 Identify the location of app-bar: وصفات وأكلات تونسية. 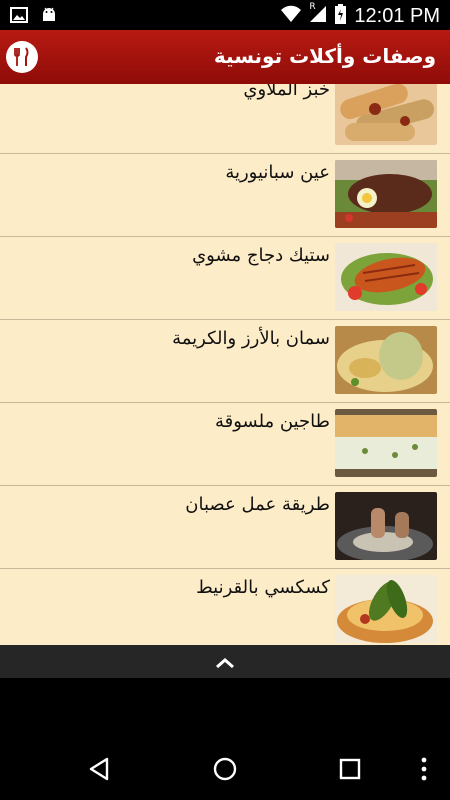
(225, 57).